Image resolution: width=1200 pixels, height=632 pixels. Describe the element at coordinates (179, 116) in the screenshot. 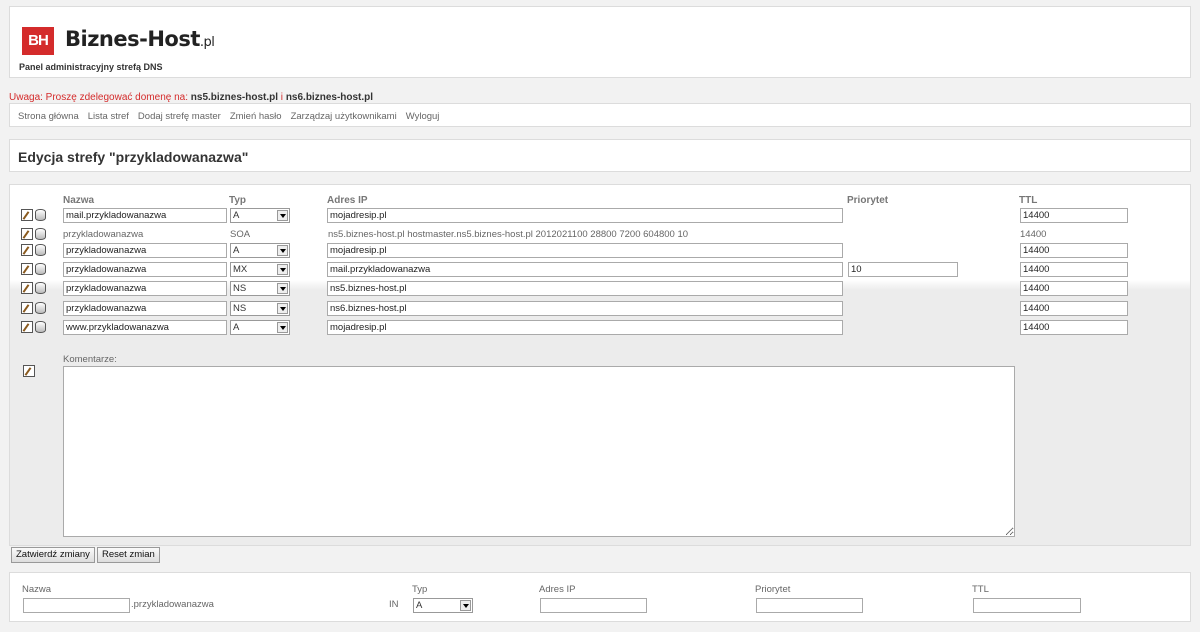

I see `nav-add-master-zone: Dodaj strefę master` at that location.